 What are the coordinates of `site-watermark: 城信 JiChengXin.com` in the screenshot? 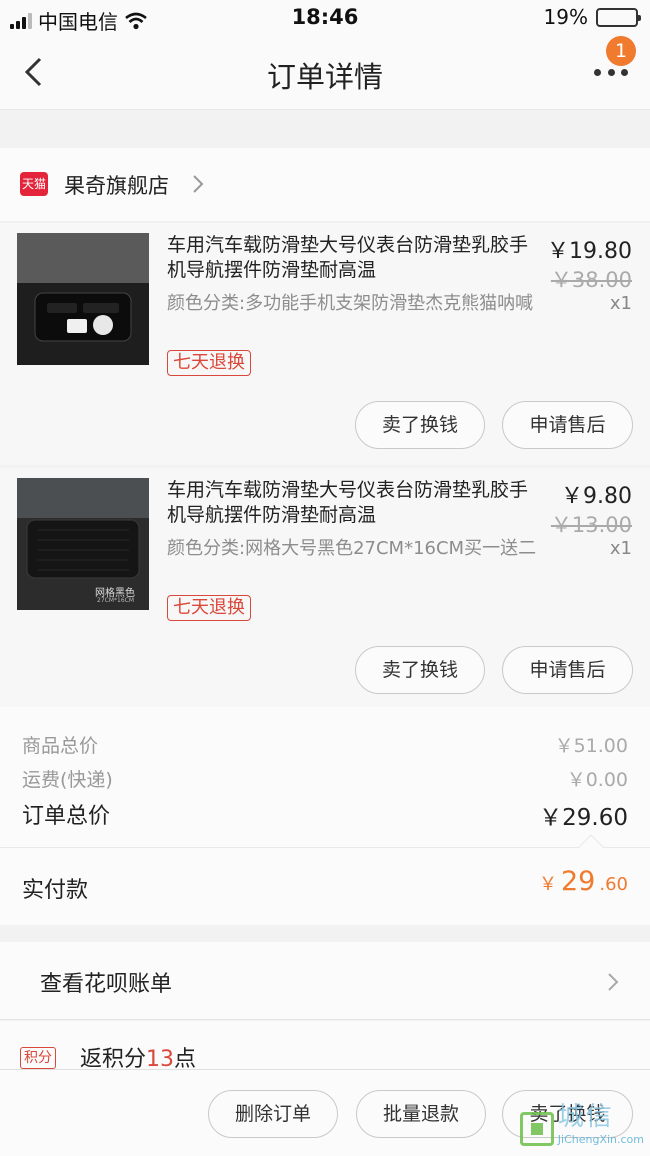 It's located at (581, 1121).